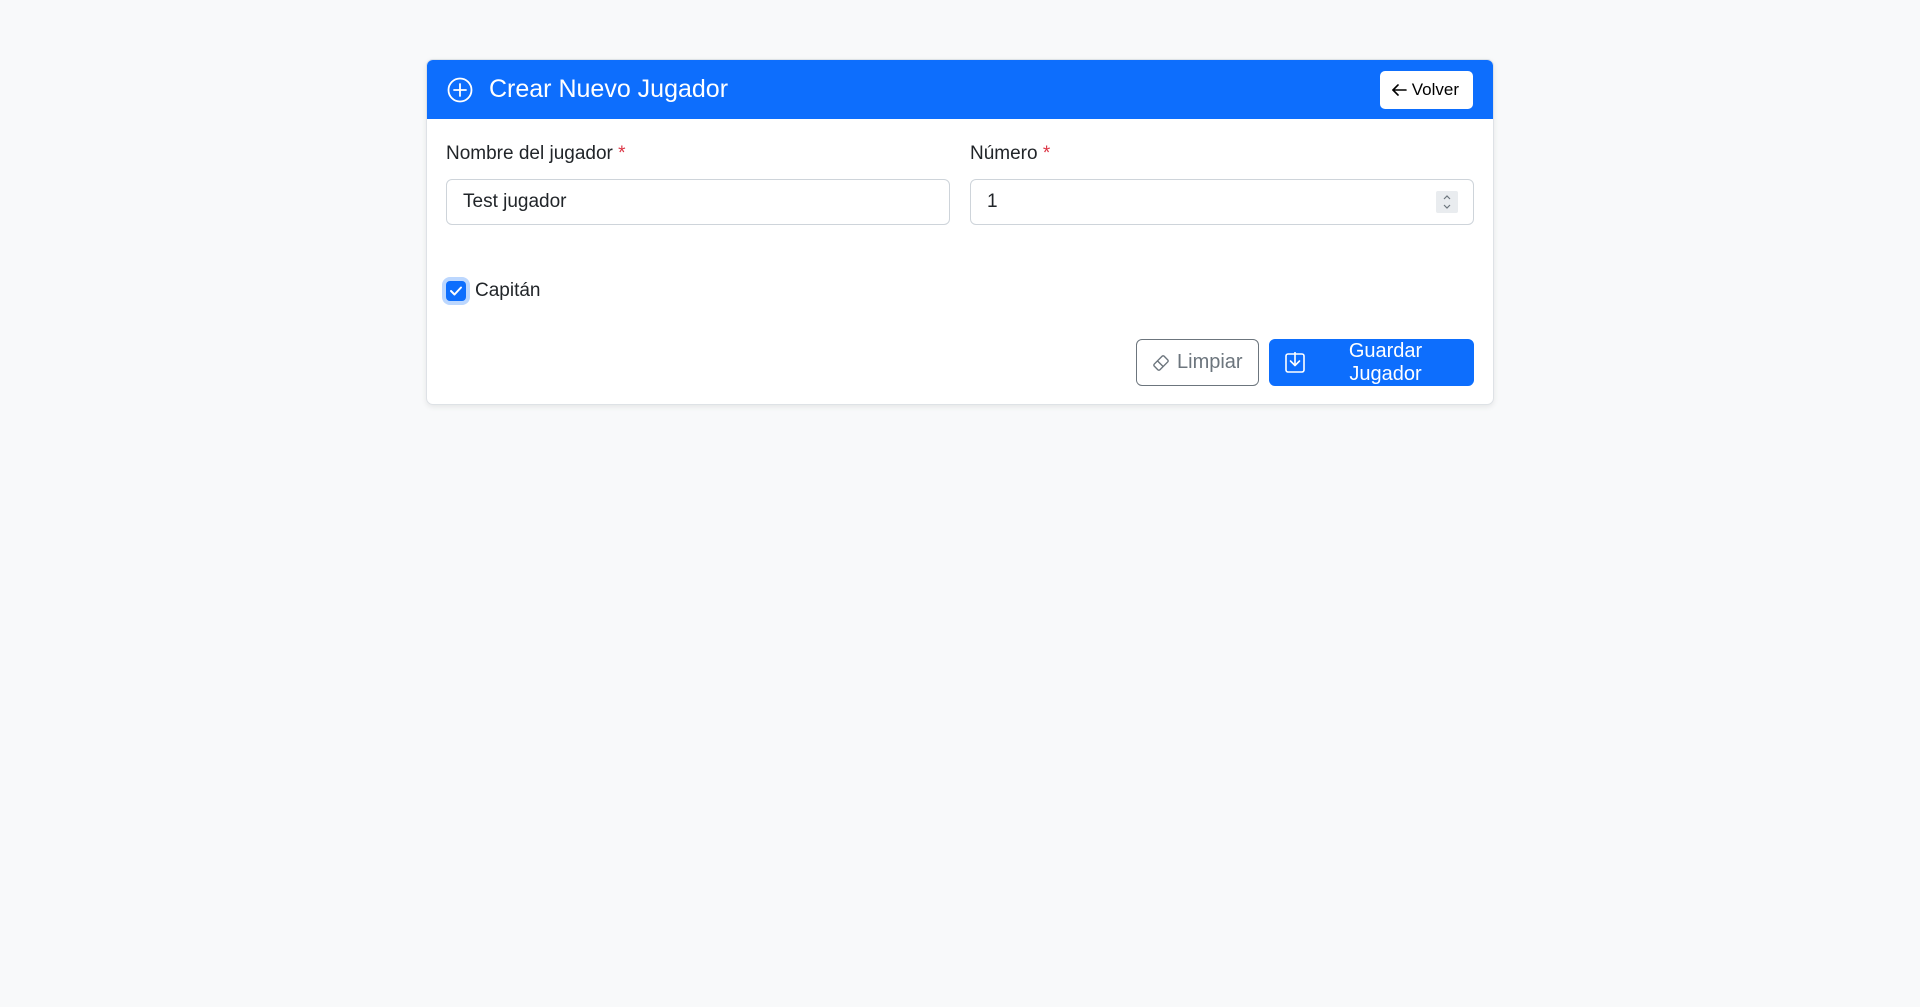  I want to click on clear-button-label: Limpiar, so click(1210, 362).